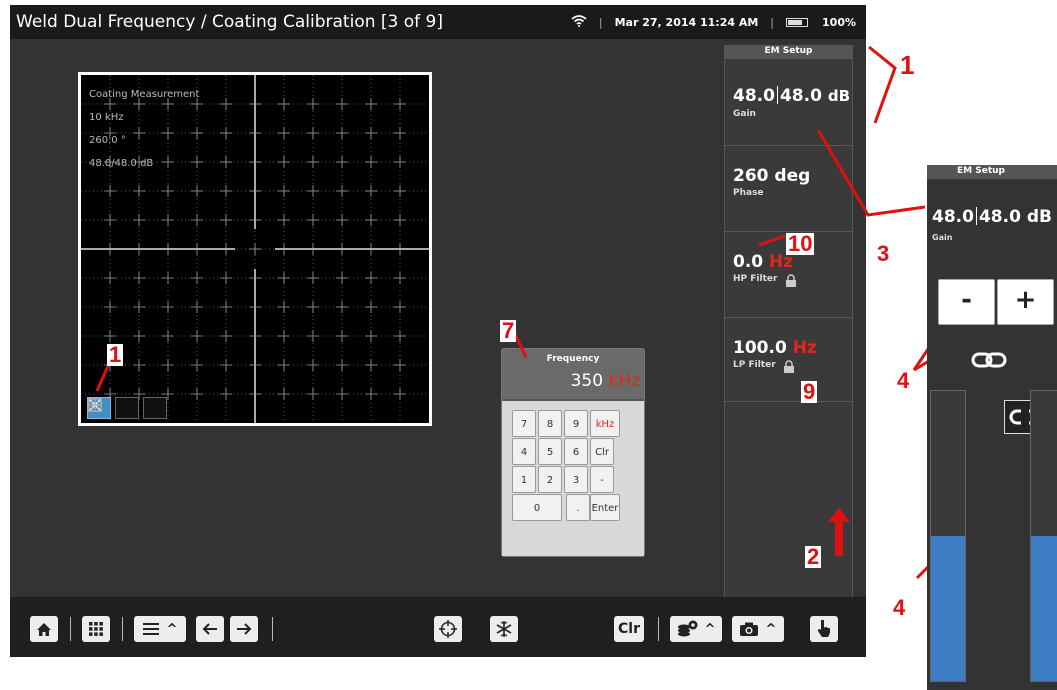 The height and width of the screenshot is (690, 1057). Describe the element at coordinates (907, 65) in the screenshot. I see `callout-1: 1` at that location.